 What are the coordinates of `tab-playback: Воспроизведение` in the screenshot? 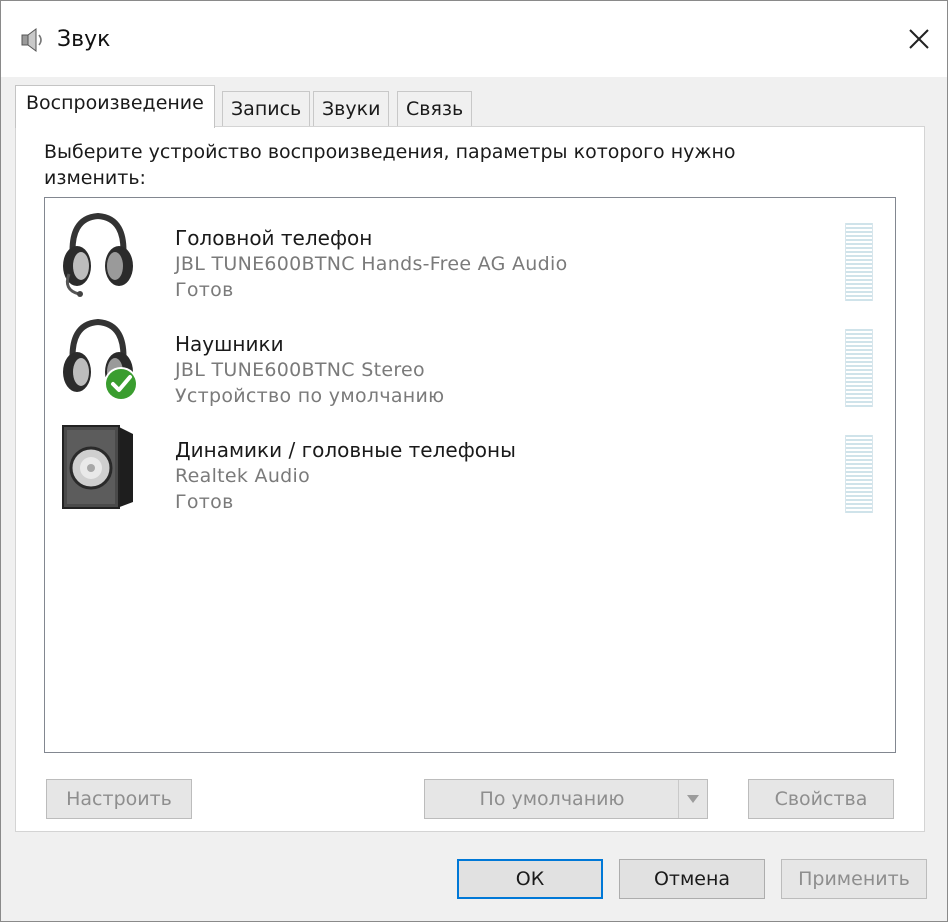 It's located at (115, 106).